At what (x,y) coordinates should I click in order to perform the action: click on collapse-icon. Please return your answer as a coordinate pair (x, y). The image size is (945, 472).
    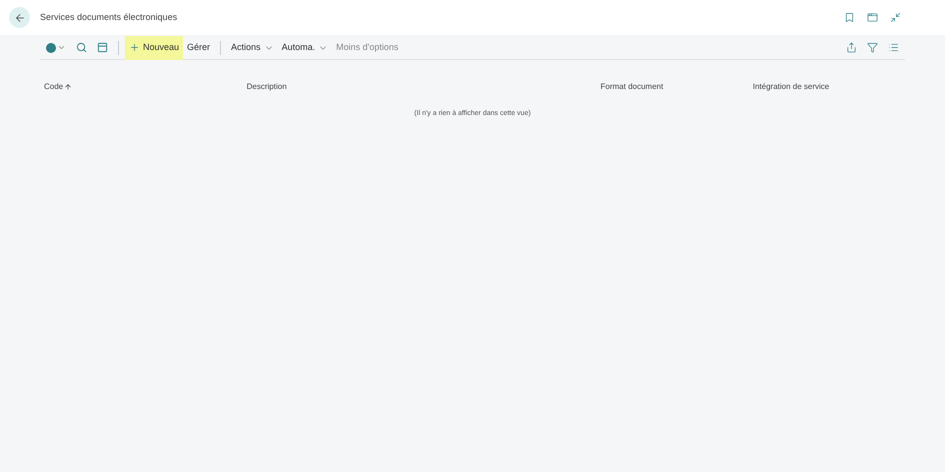
    Looking at the image, I should click on (895, 17).